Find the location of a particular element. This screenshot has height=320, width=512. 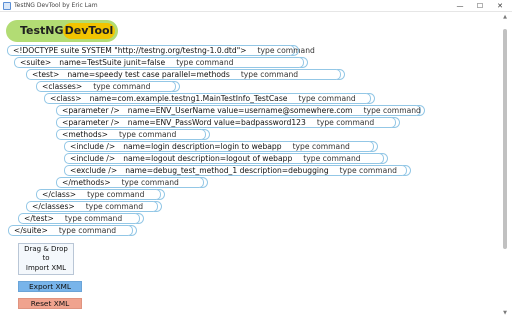

app-logo: TestNG DevTool is located at coordinates (62, 31).